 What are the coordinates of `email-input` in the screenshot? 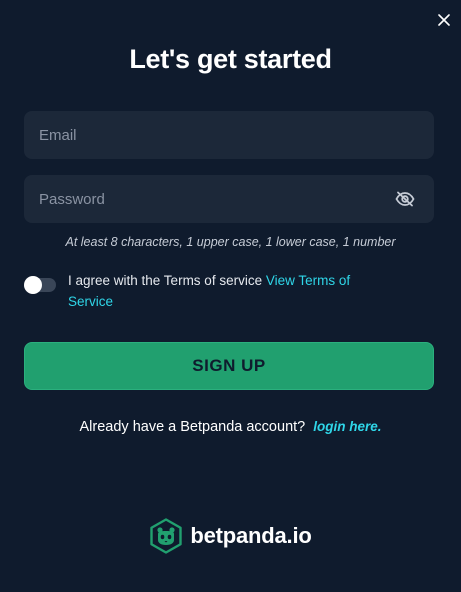 It's located at (229, 135).